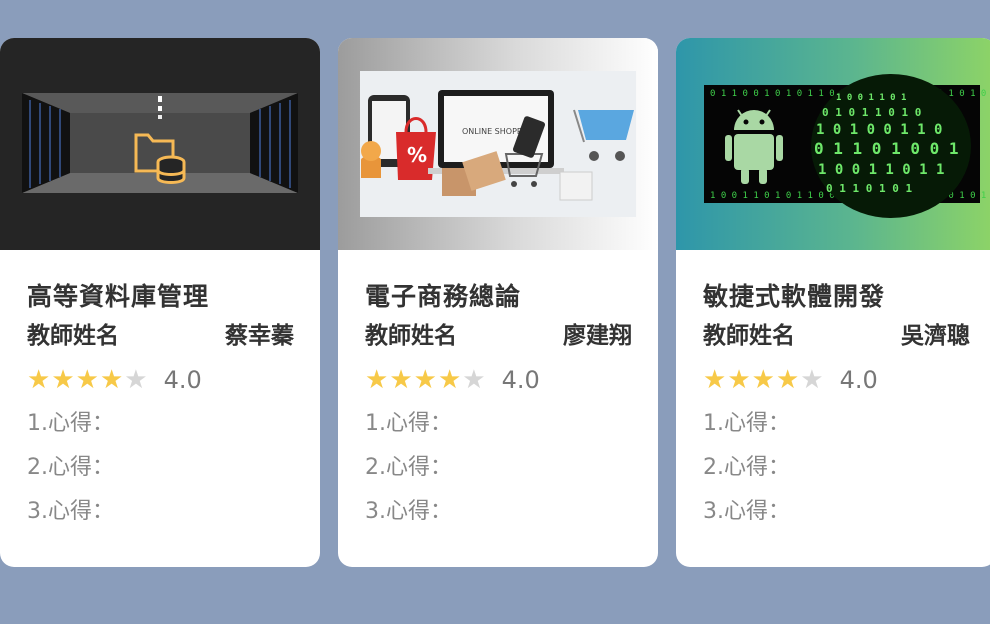  What do you see at coordinates (935, 336) in the screenshot?
I see `teacher-name: 吳濟聰` at bounding box center [935, 336].